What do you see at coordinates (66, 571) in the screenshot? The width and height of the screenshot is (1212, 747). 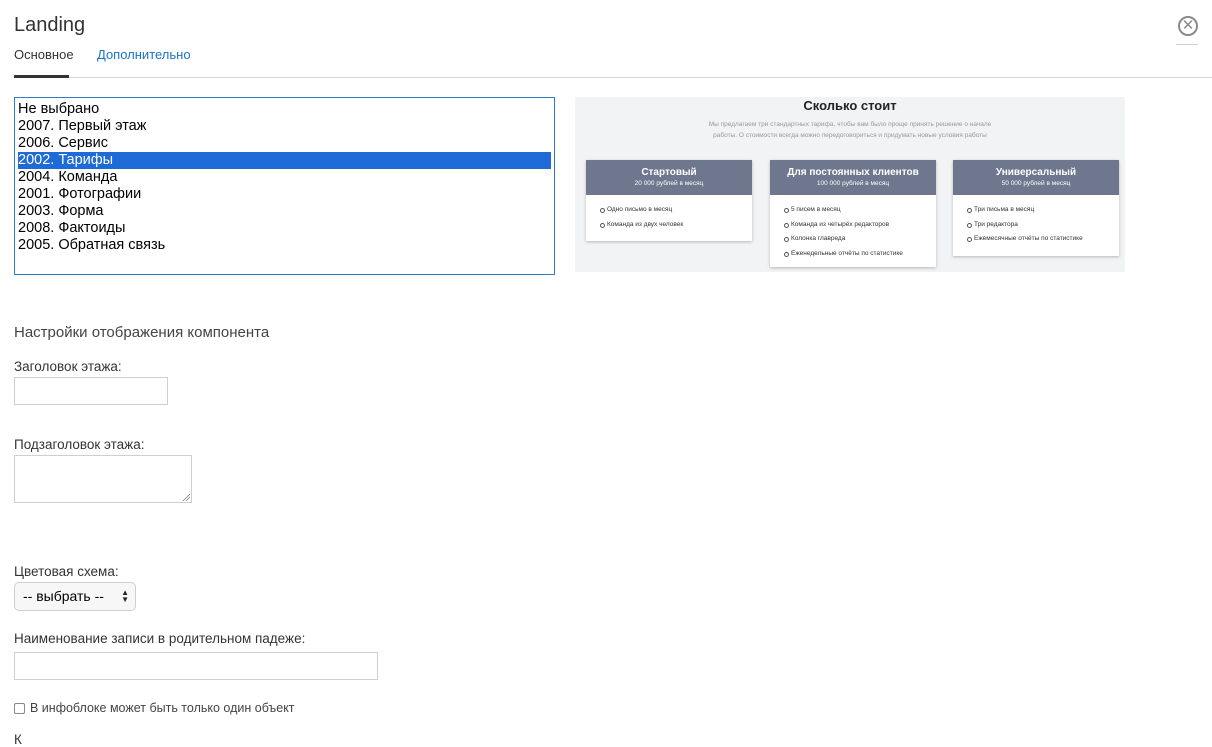 I see `color-scheme-label: Цветовая схема:` at bounding box center [66, 571].